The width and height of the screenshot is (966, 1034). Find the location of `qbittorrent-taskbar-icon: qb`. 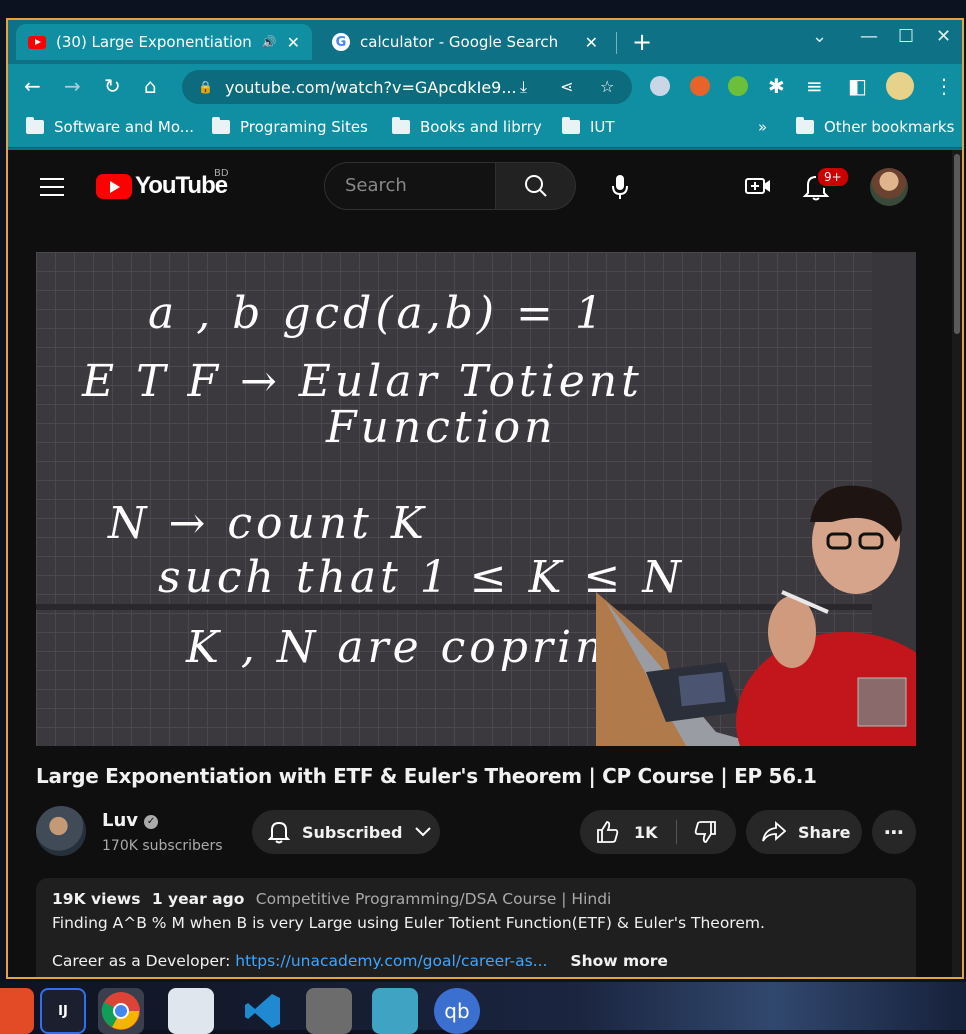

qbittorrent-taskbar-icon: qb is located at coordinates (457, 1011).